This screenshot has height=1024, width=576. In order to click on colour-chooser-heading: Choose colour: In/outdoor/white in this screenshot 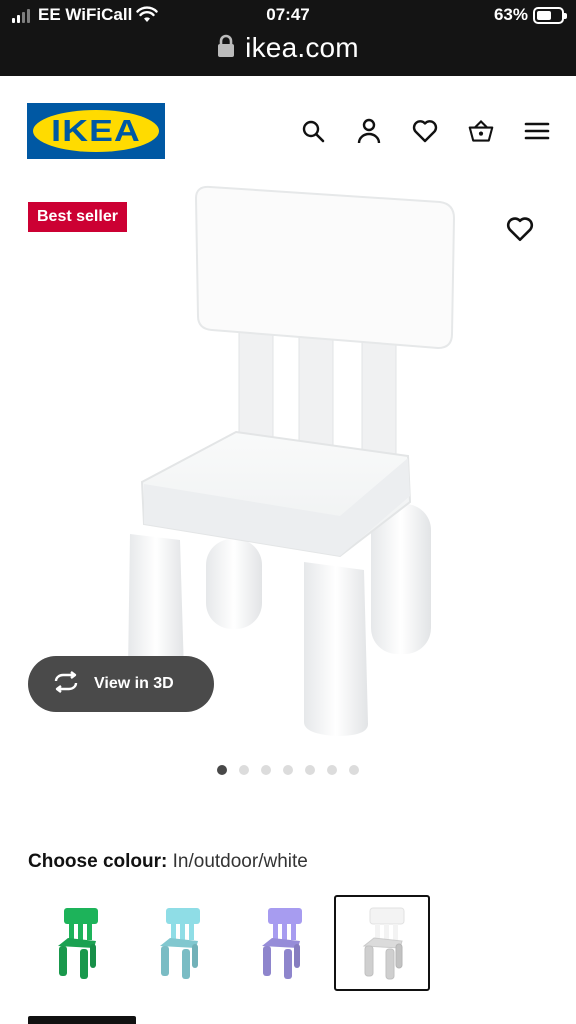, I will do `click(168, 862)`.